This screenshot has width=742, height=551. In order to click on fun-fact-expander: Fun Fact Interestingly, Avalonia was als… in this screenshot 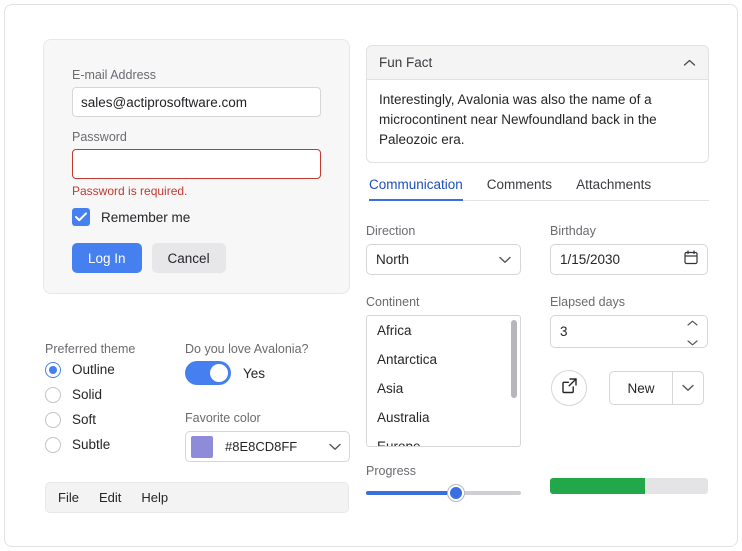, I will do `click(537, 104)`.